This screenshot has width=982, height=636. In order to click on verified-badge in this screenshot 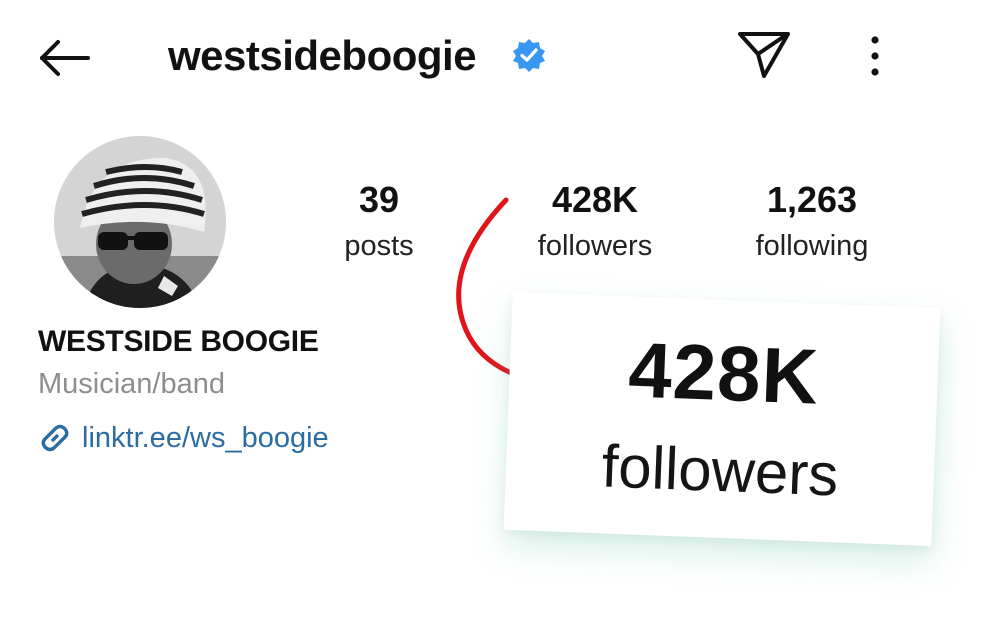, I will do `click(529, 55)`.